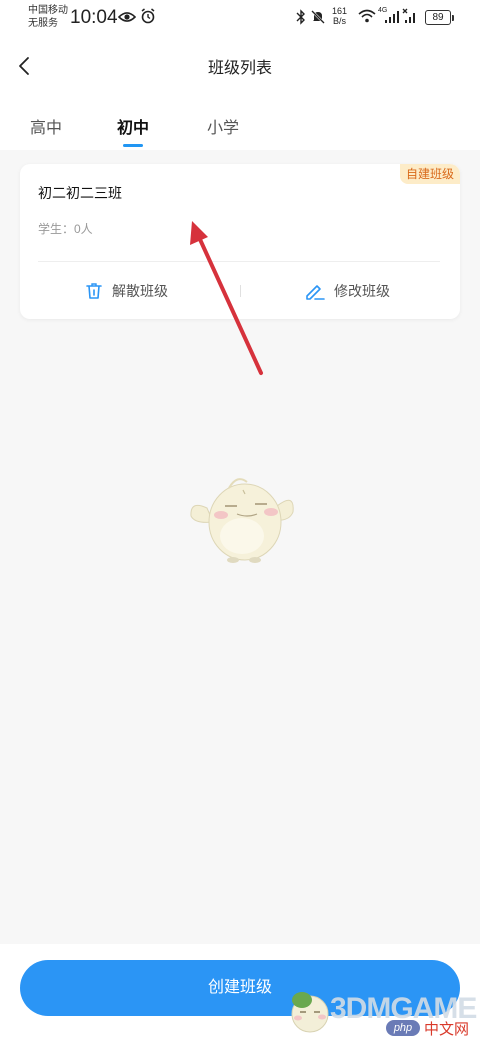 This screenshot has height=1040, width=480. What do you see at coordinates (315, 292) in the screenshot?
I see `edit-pencil-icon` at bounding box center [315, 292].